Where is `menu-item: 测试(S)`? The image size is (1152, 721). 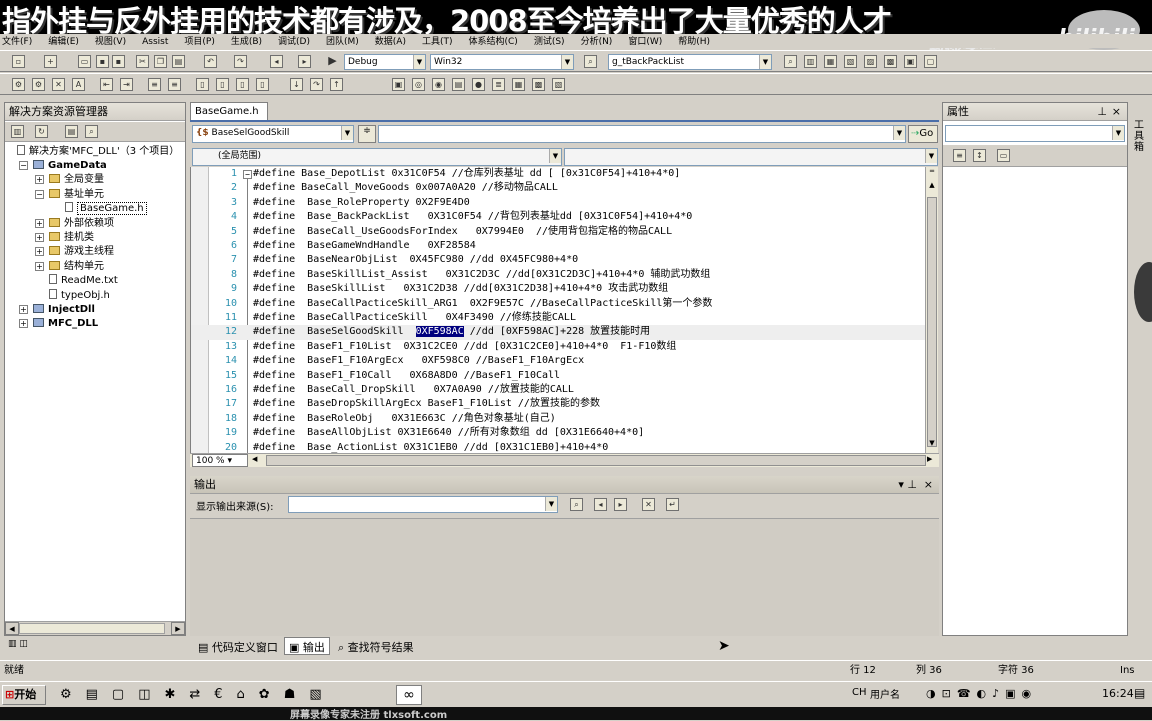
menu-item: 测试(S) is located at coordinates (549, 40).